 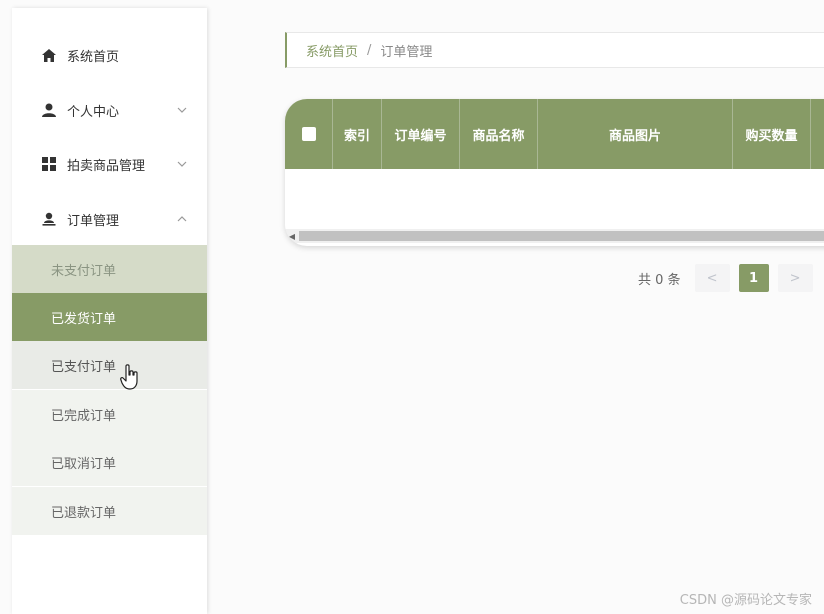 What do you see at coordinates (109, 462) in the screenshot?
I see `submenu-item-cancelled-orders: 已取消订单` at bounding box center [109, 462].